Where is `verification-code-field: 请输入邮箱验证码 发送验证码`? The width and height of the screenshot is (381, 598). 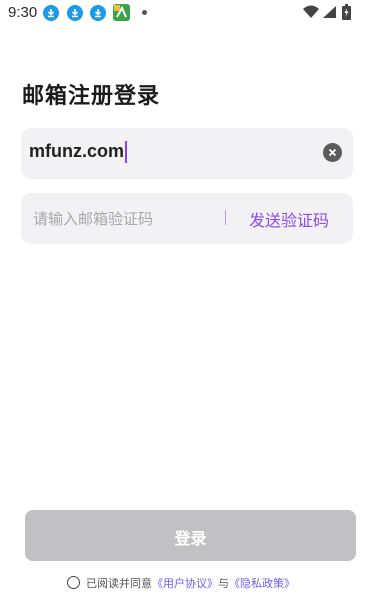 verification-code-field: 请输入邮箱验证码 发送验证码 is located at coordinates (187, 218).